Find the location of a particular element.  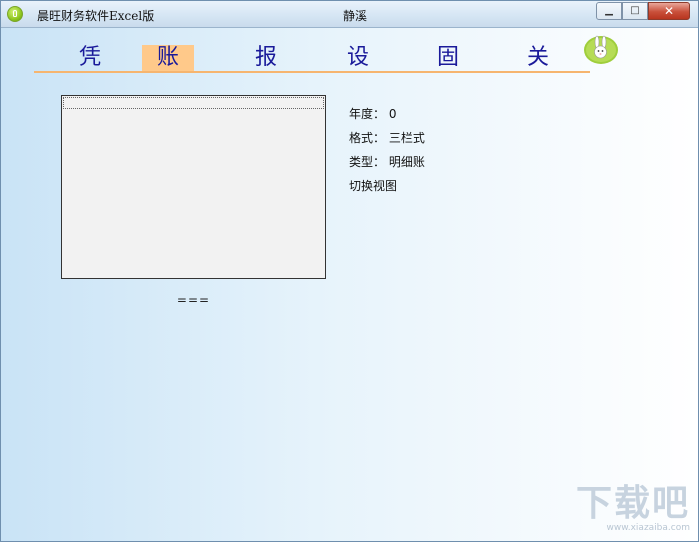

ledger-preview-box is located at coordinates (193, 187).